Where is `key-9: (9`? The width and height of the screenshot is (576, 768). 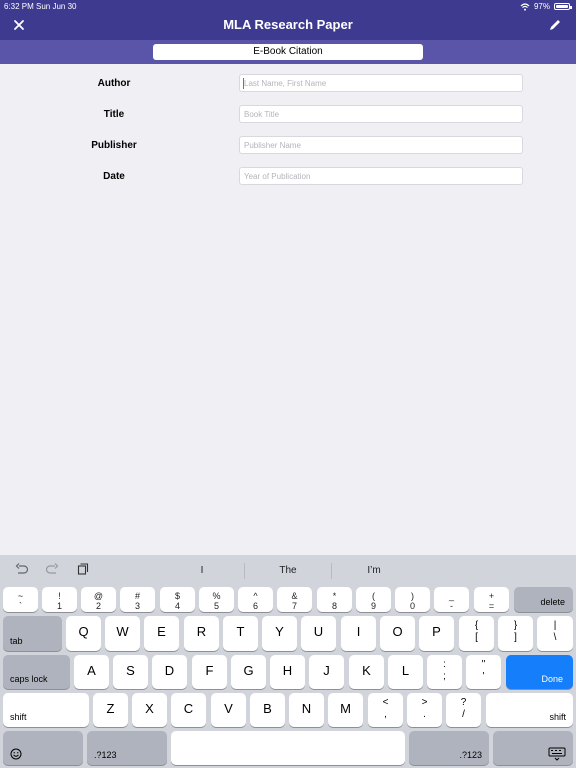
key-9: (9 is located at coordinates (373, 599).